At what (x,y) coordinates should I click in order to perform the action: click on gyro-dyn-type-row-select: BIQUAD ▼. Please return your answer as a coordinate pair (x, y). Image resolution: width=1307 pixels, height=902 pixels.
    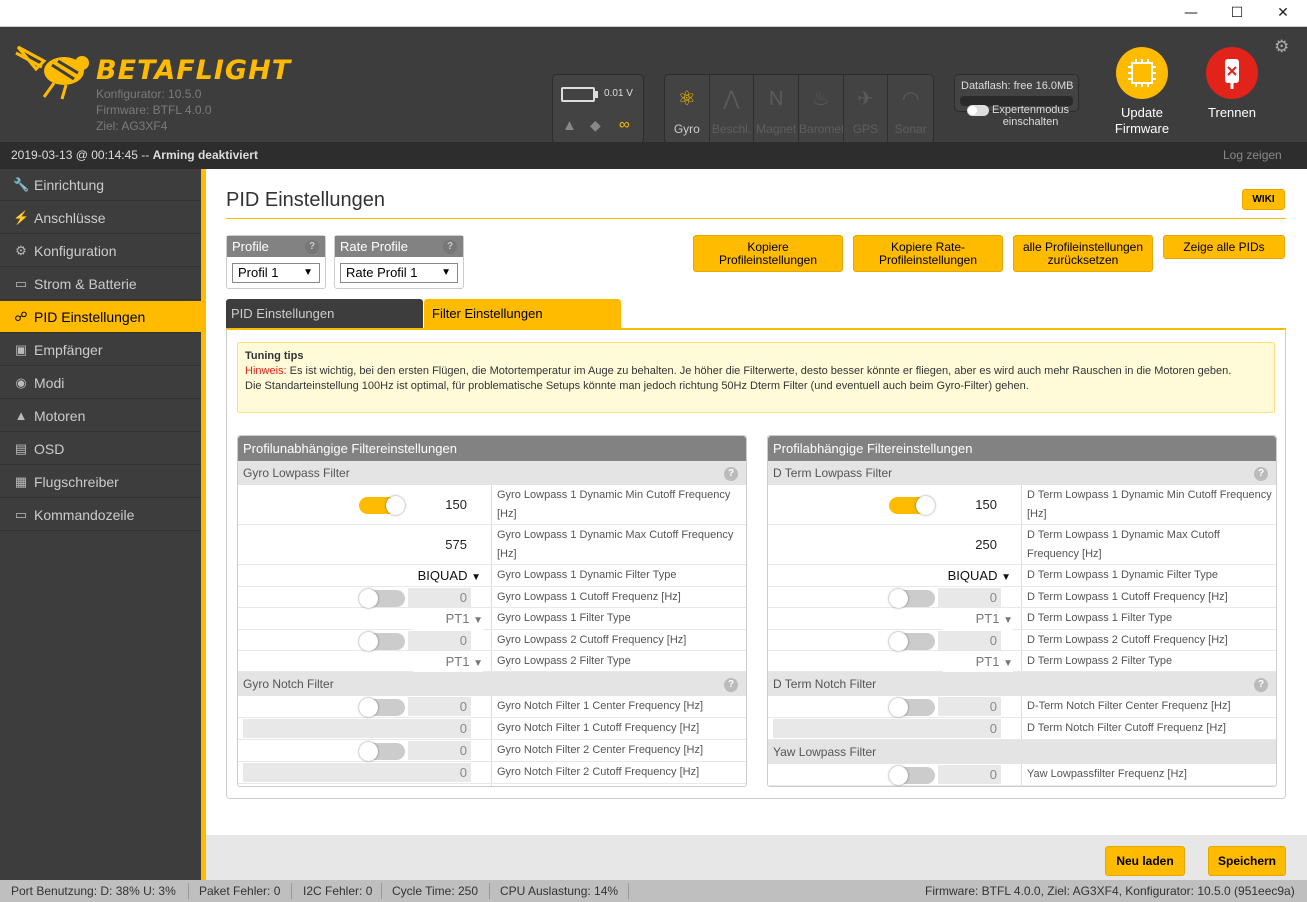
    Looking at the image, I should click on (434, 576).